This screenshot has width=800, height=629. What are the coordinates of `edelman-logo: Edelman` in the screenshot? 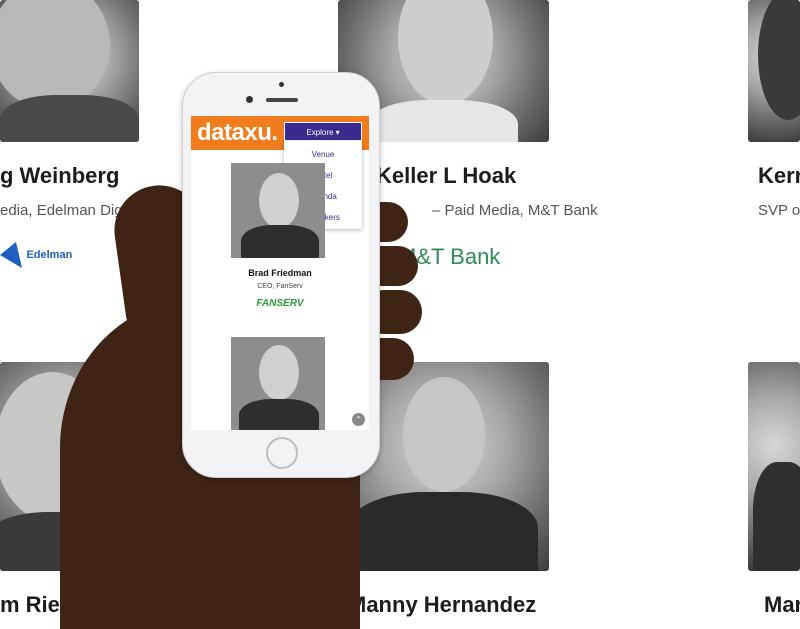 It's located at (36, 255).